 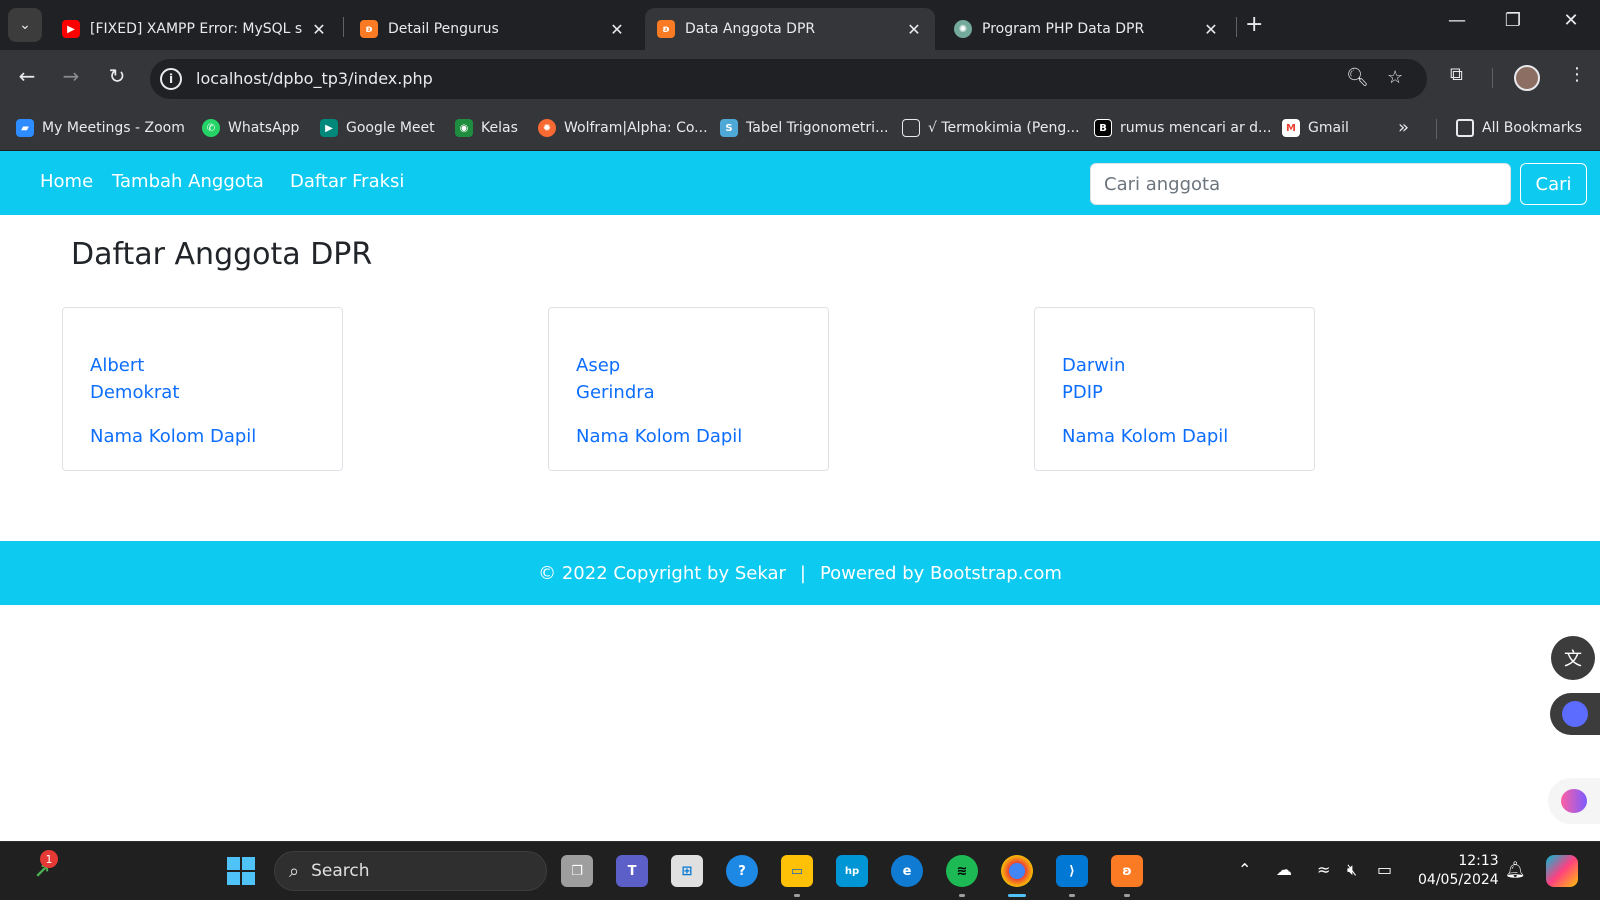 What do you see at coordinates (962, 895) in the screenshot?
I see `running-indicator` at bounding box center [962, 895].